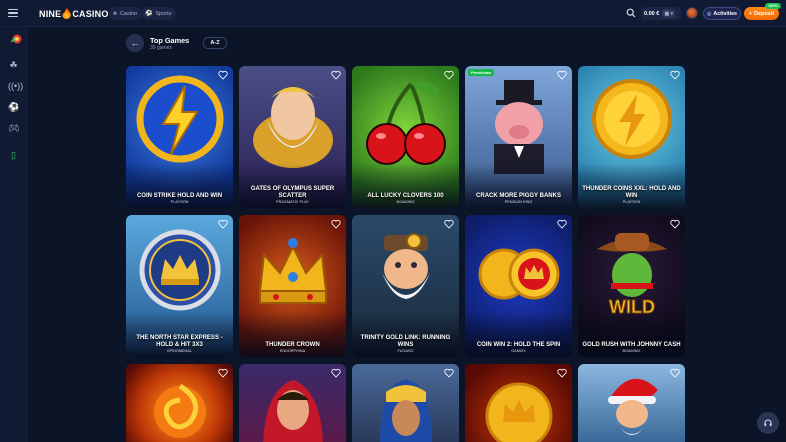 The height and width of the screenshot is (442, 786). What do you see at coordinates (750, 13) in the screenshot?
I see `plus-icon: +` at bounding box center [750, 13].